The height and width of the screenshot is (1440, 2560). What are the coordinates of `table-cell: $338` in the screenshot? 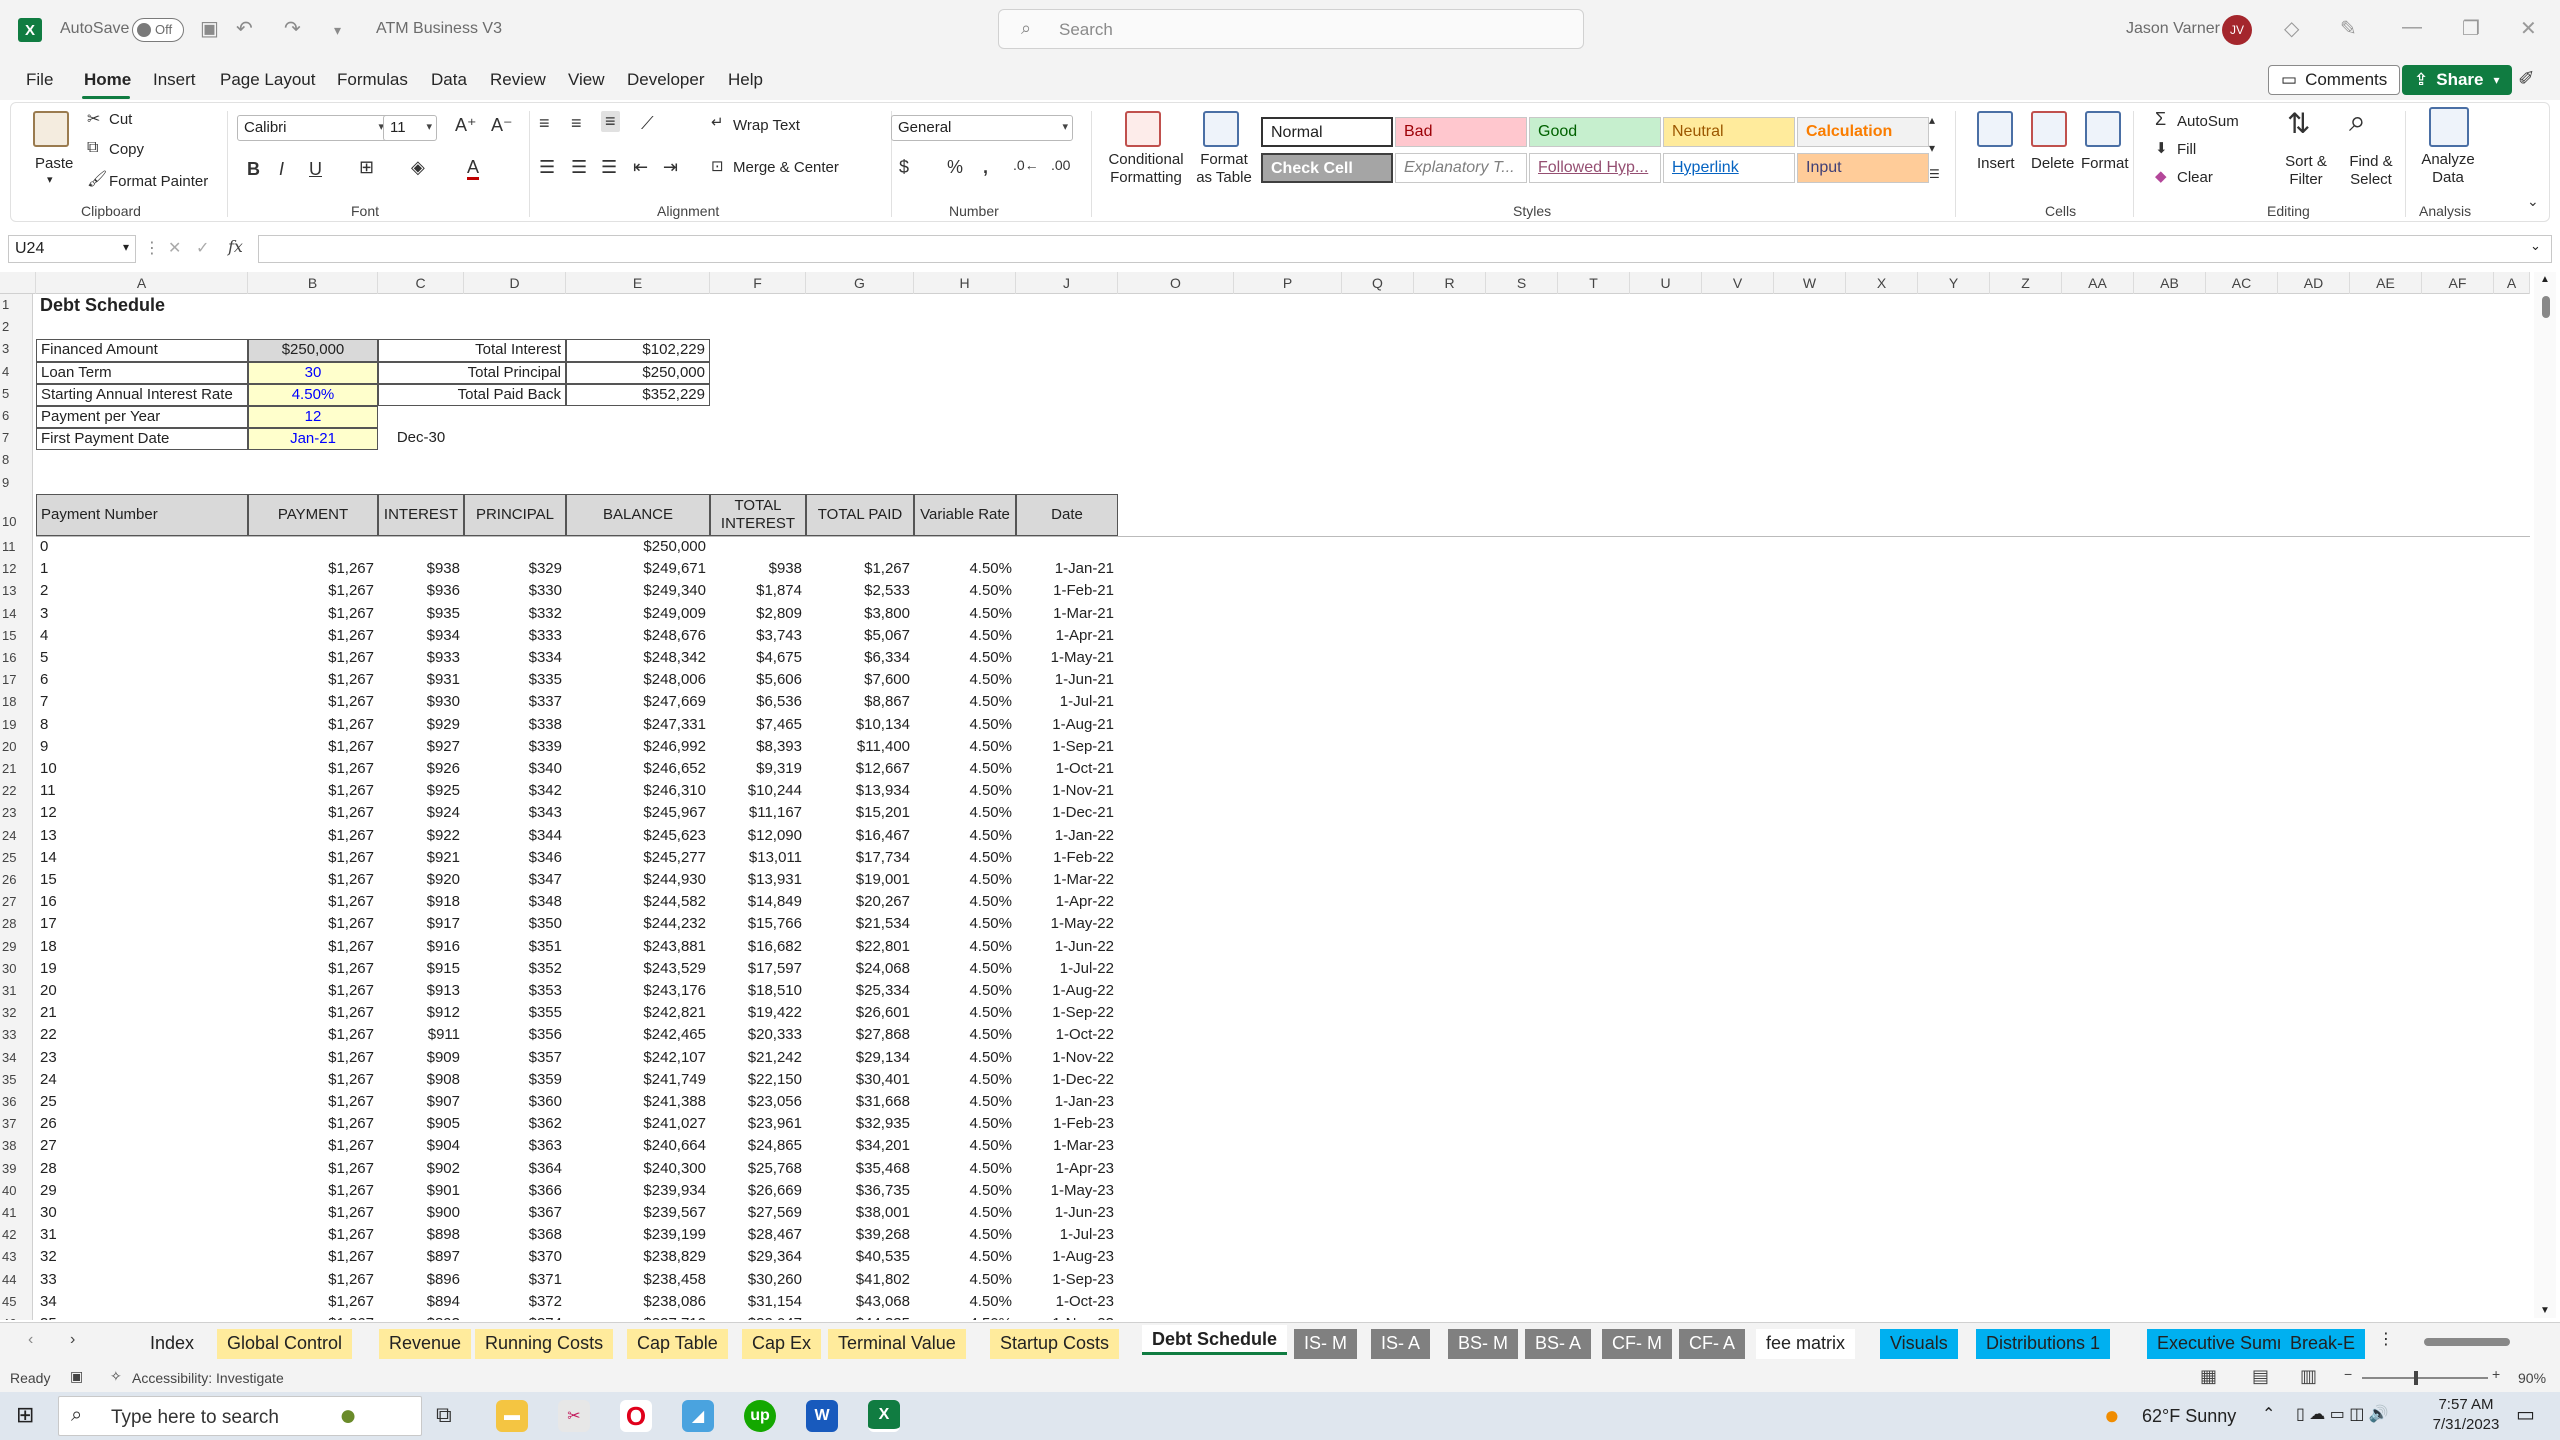 It's located at (515, 726).